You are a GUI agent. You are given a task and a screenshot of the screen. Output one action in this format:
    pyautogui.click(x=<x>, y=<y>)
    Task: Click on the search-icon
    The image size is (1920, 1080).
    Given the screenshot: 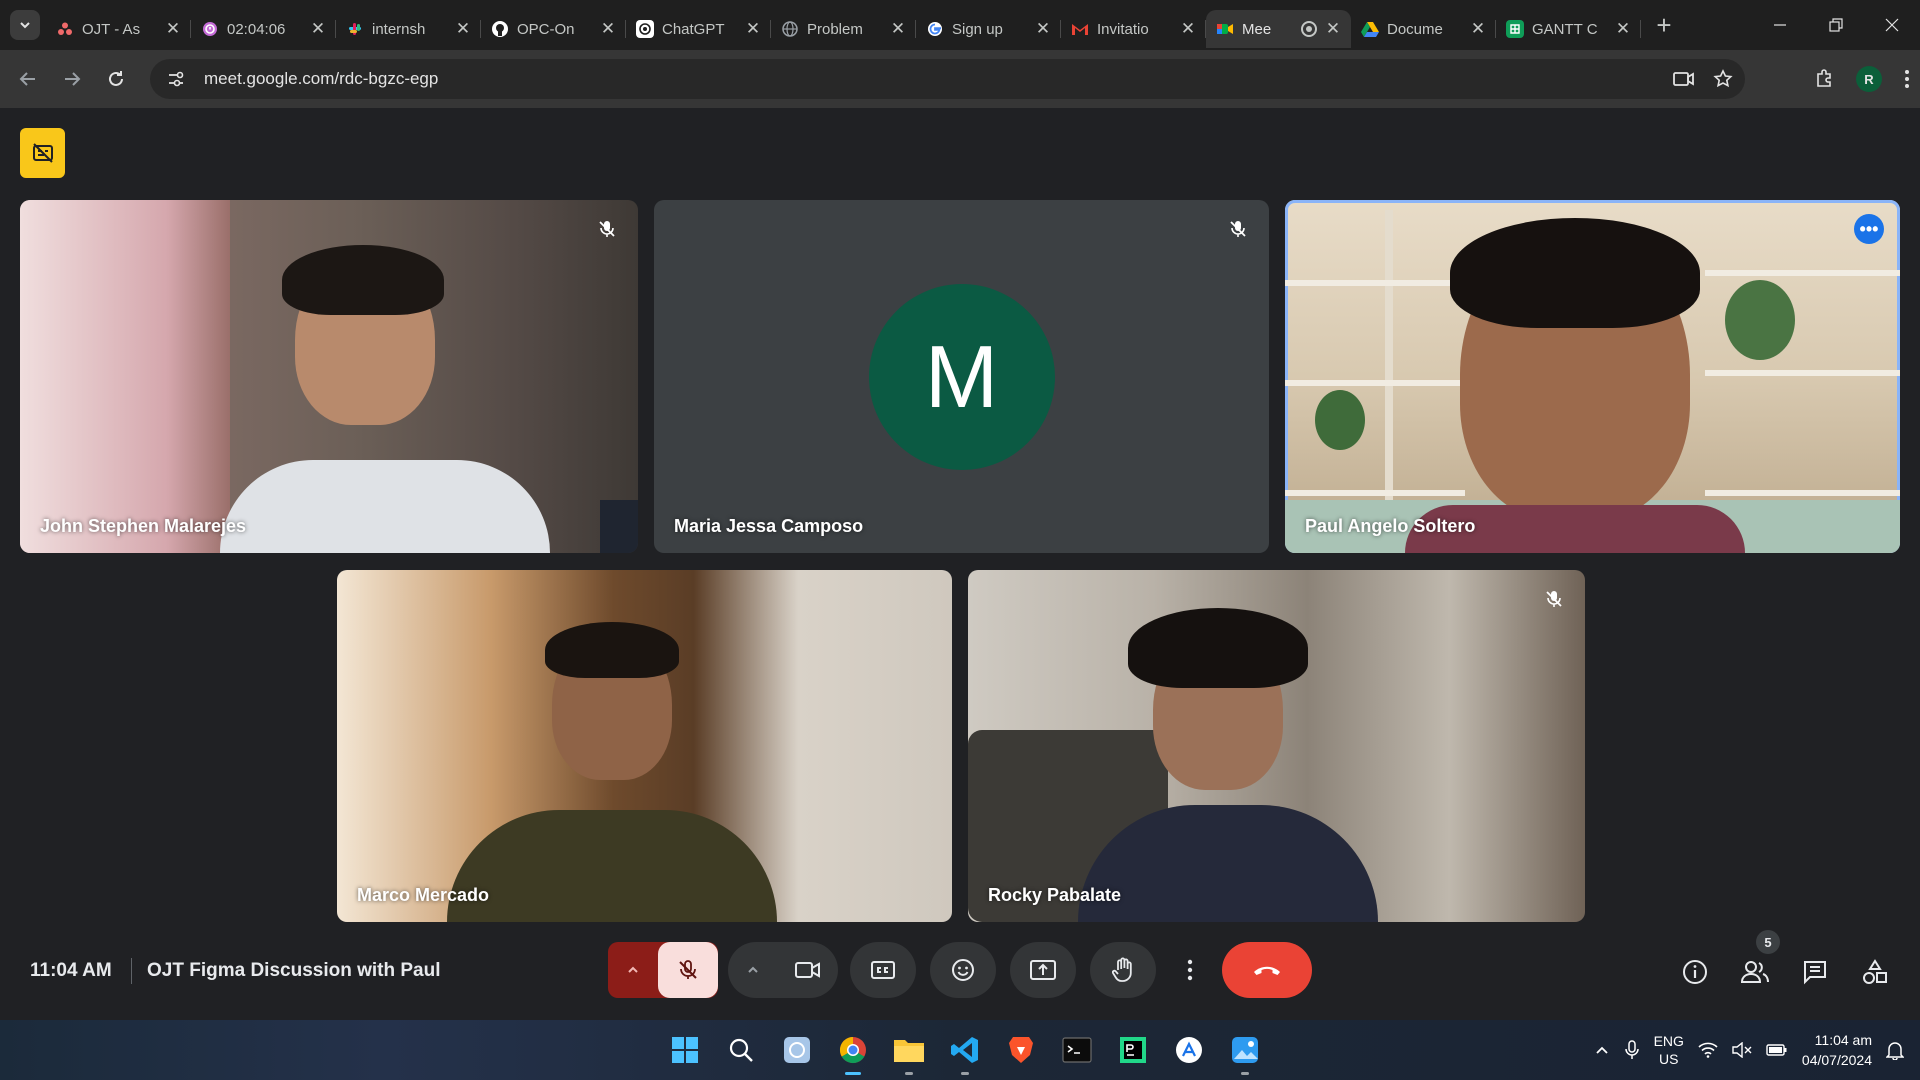 What is the action you would take?
    pyautogui.click(x=741, y=1050)
    